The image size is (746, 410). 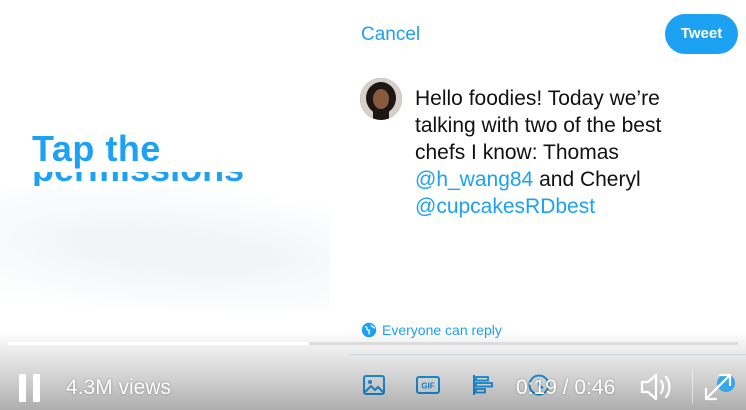 What do you see at coordinates (548, 354) in the screenshot?
I see `toolbar-divider` at bounding box center [548, 354].